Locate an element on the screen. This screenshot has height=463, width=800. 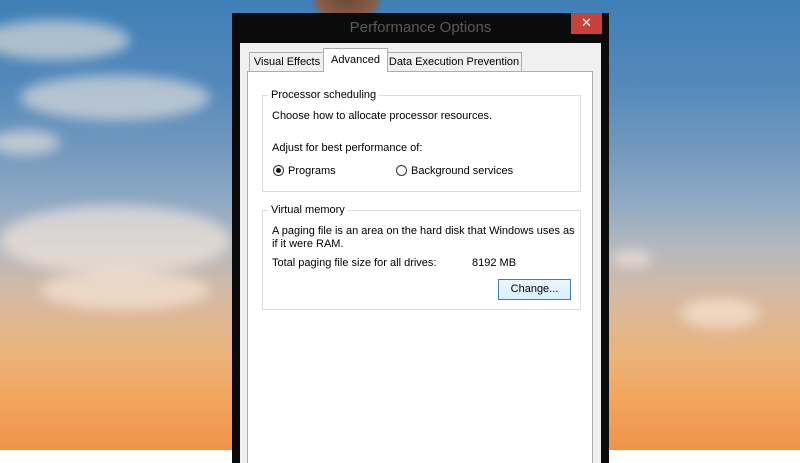
close-button: ✕ is located at coordinates (586, 23).